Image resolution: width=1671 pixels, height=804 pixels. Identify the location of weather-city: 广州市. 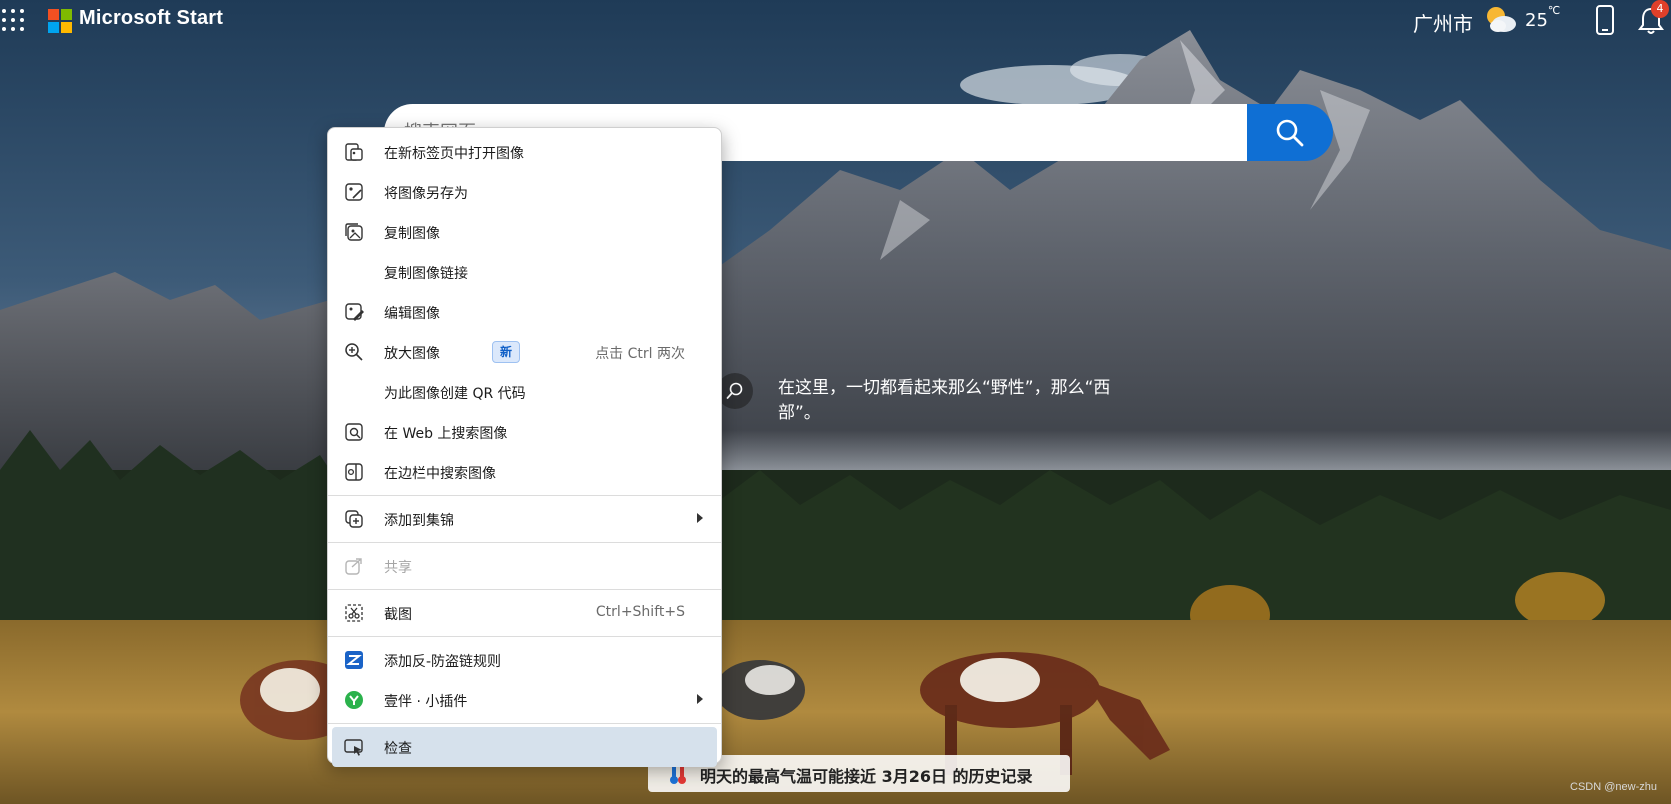
(1443, 22).